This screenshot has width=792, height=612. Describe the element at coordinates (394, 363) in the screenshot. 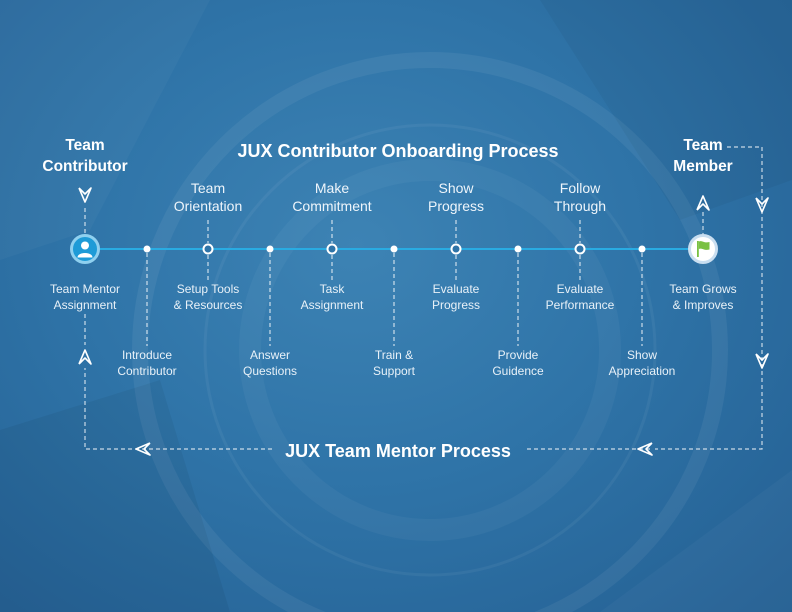

I see `step-label: Train & Support` at that location.